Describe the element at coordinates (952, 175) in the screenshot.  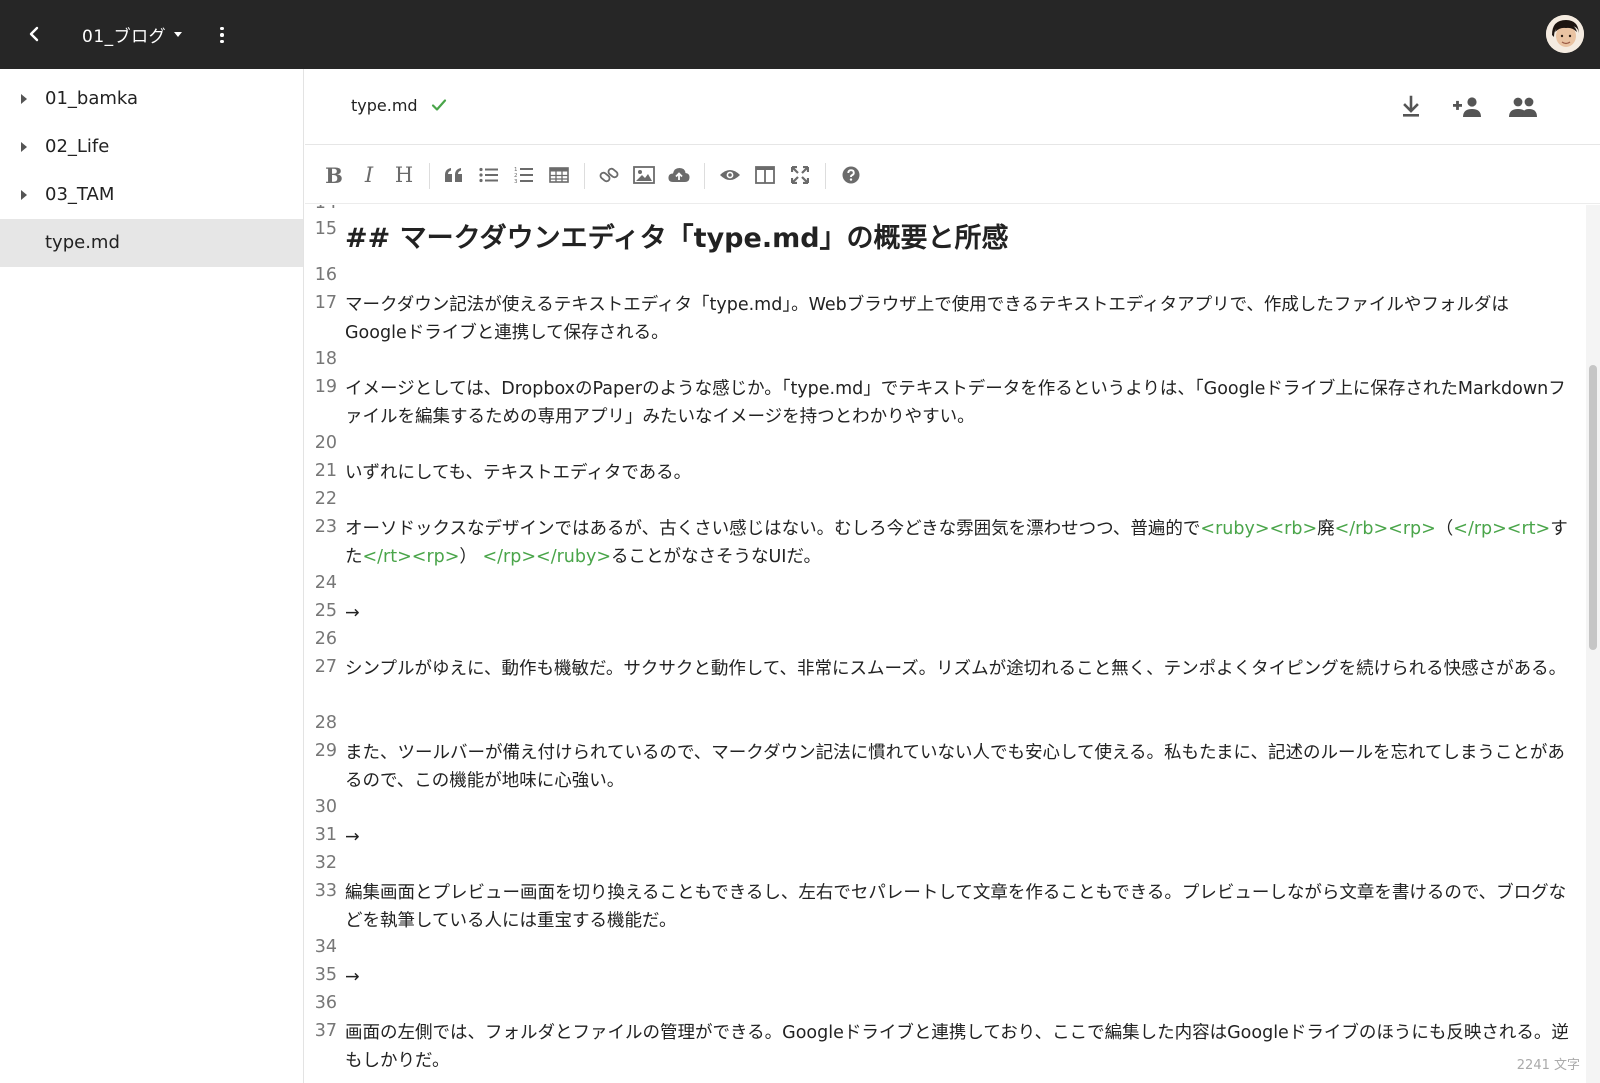
I see `editor-toolbar: B I H 123` at that location.